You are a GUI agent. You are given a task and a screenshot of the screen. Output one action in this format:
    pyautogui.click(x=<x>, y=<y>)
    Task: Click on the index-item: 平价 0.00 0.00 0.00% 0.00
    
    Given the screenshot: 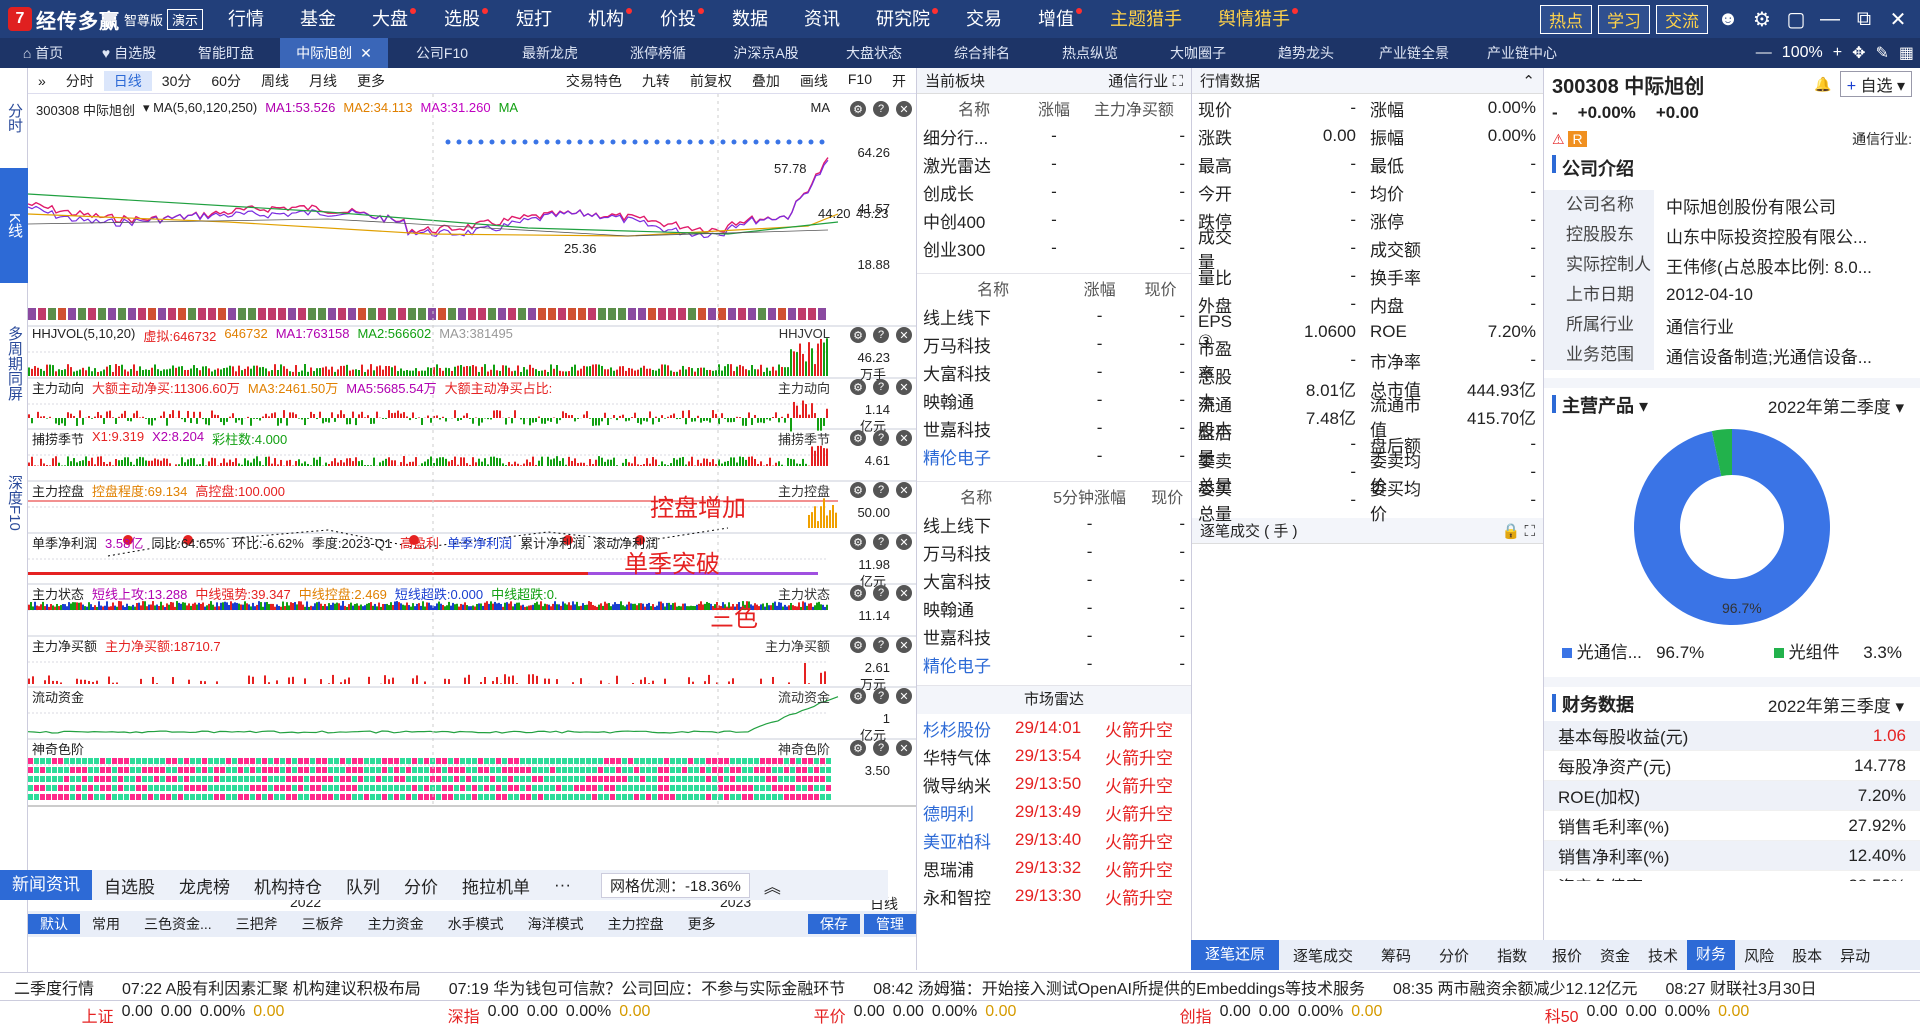 What is the action you would take?
    pyautogui.click(x=915, y=1015)
    